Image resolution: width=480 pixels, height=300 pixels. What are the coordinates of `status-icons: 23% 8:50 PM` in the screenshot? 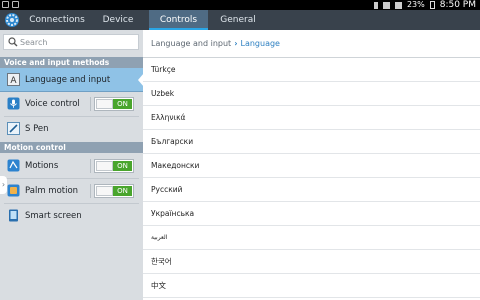 It's located at (424, 5).